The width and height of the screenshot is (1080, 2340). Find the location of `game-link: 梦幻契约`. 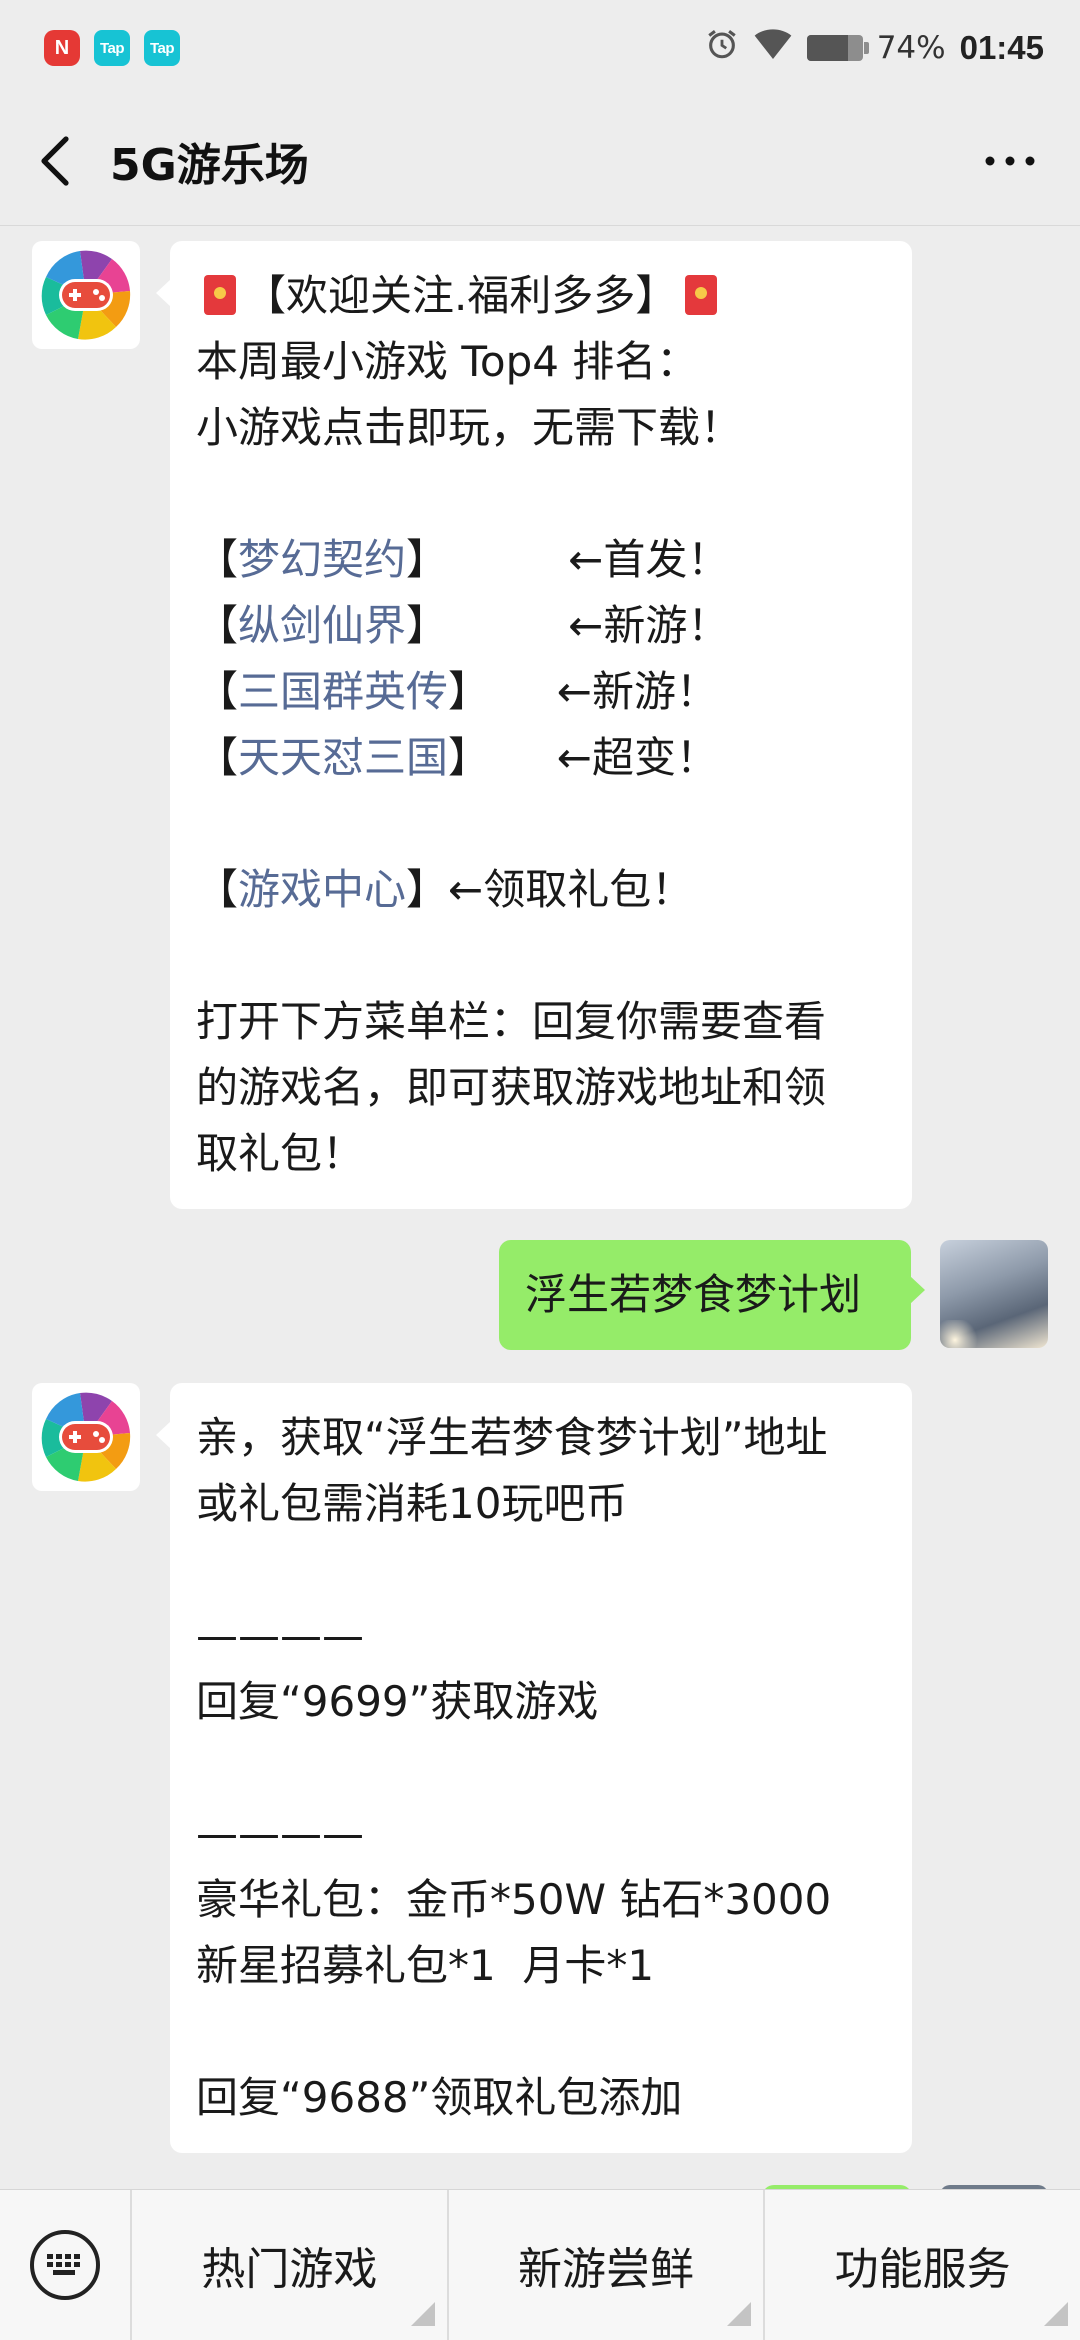

game-link: 梦幻契约 is located at coordinates (322, 559).